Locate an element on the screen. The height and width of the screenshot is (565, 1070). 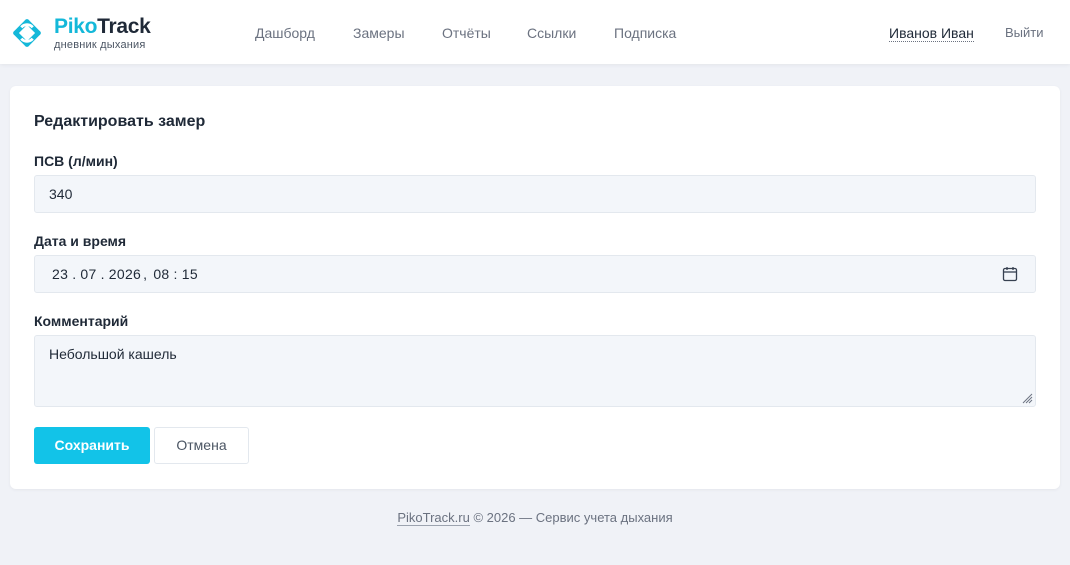
logout-link: Выйти is located at coordinates (1024, 32).